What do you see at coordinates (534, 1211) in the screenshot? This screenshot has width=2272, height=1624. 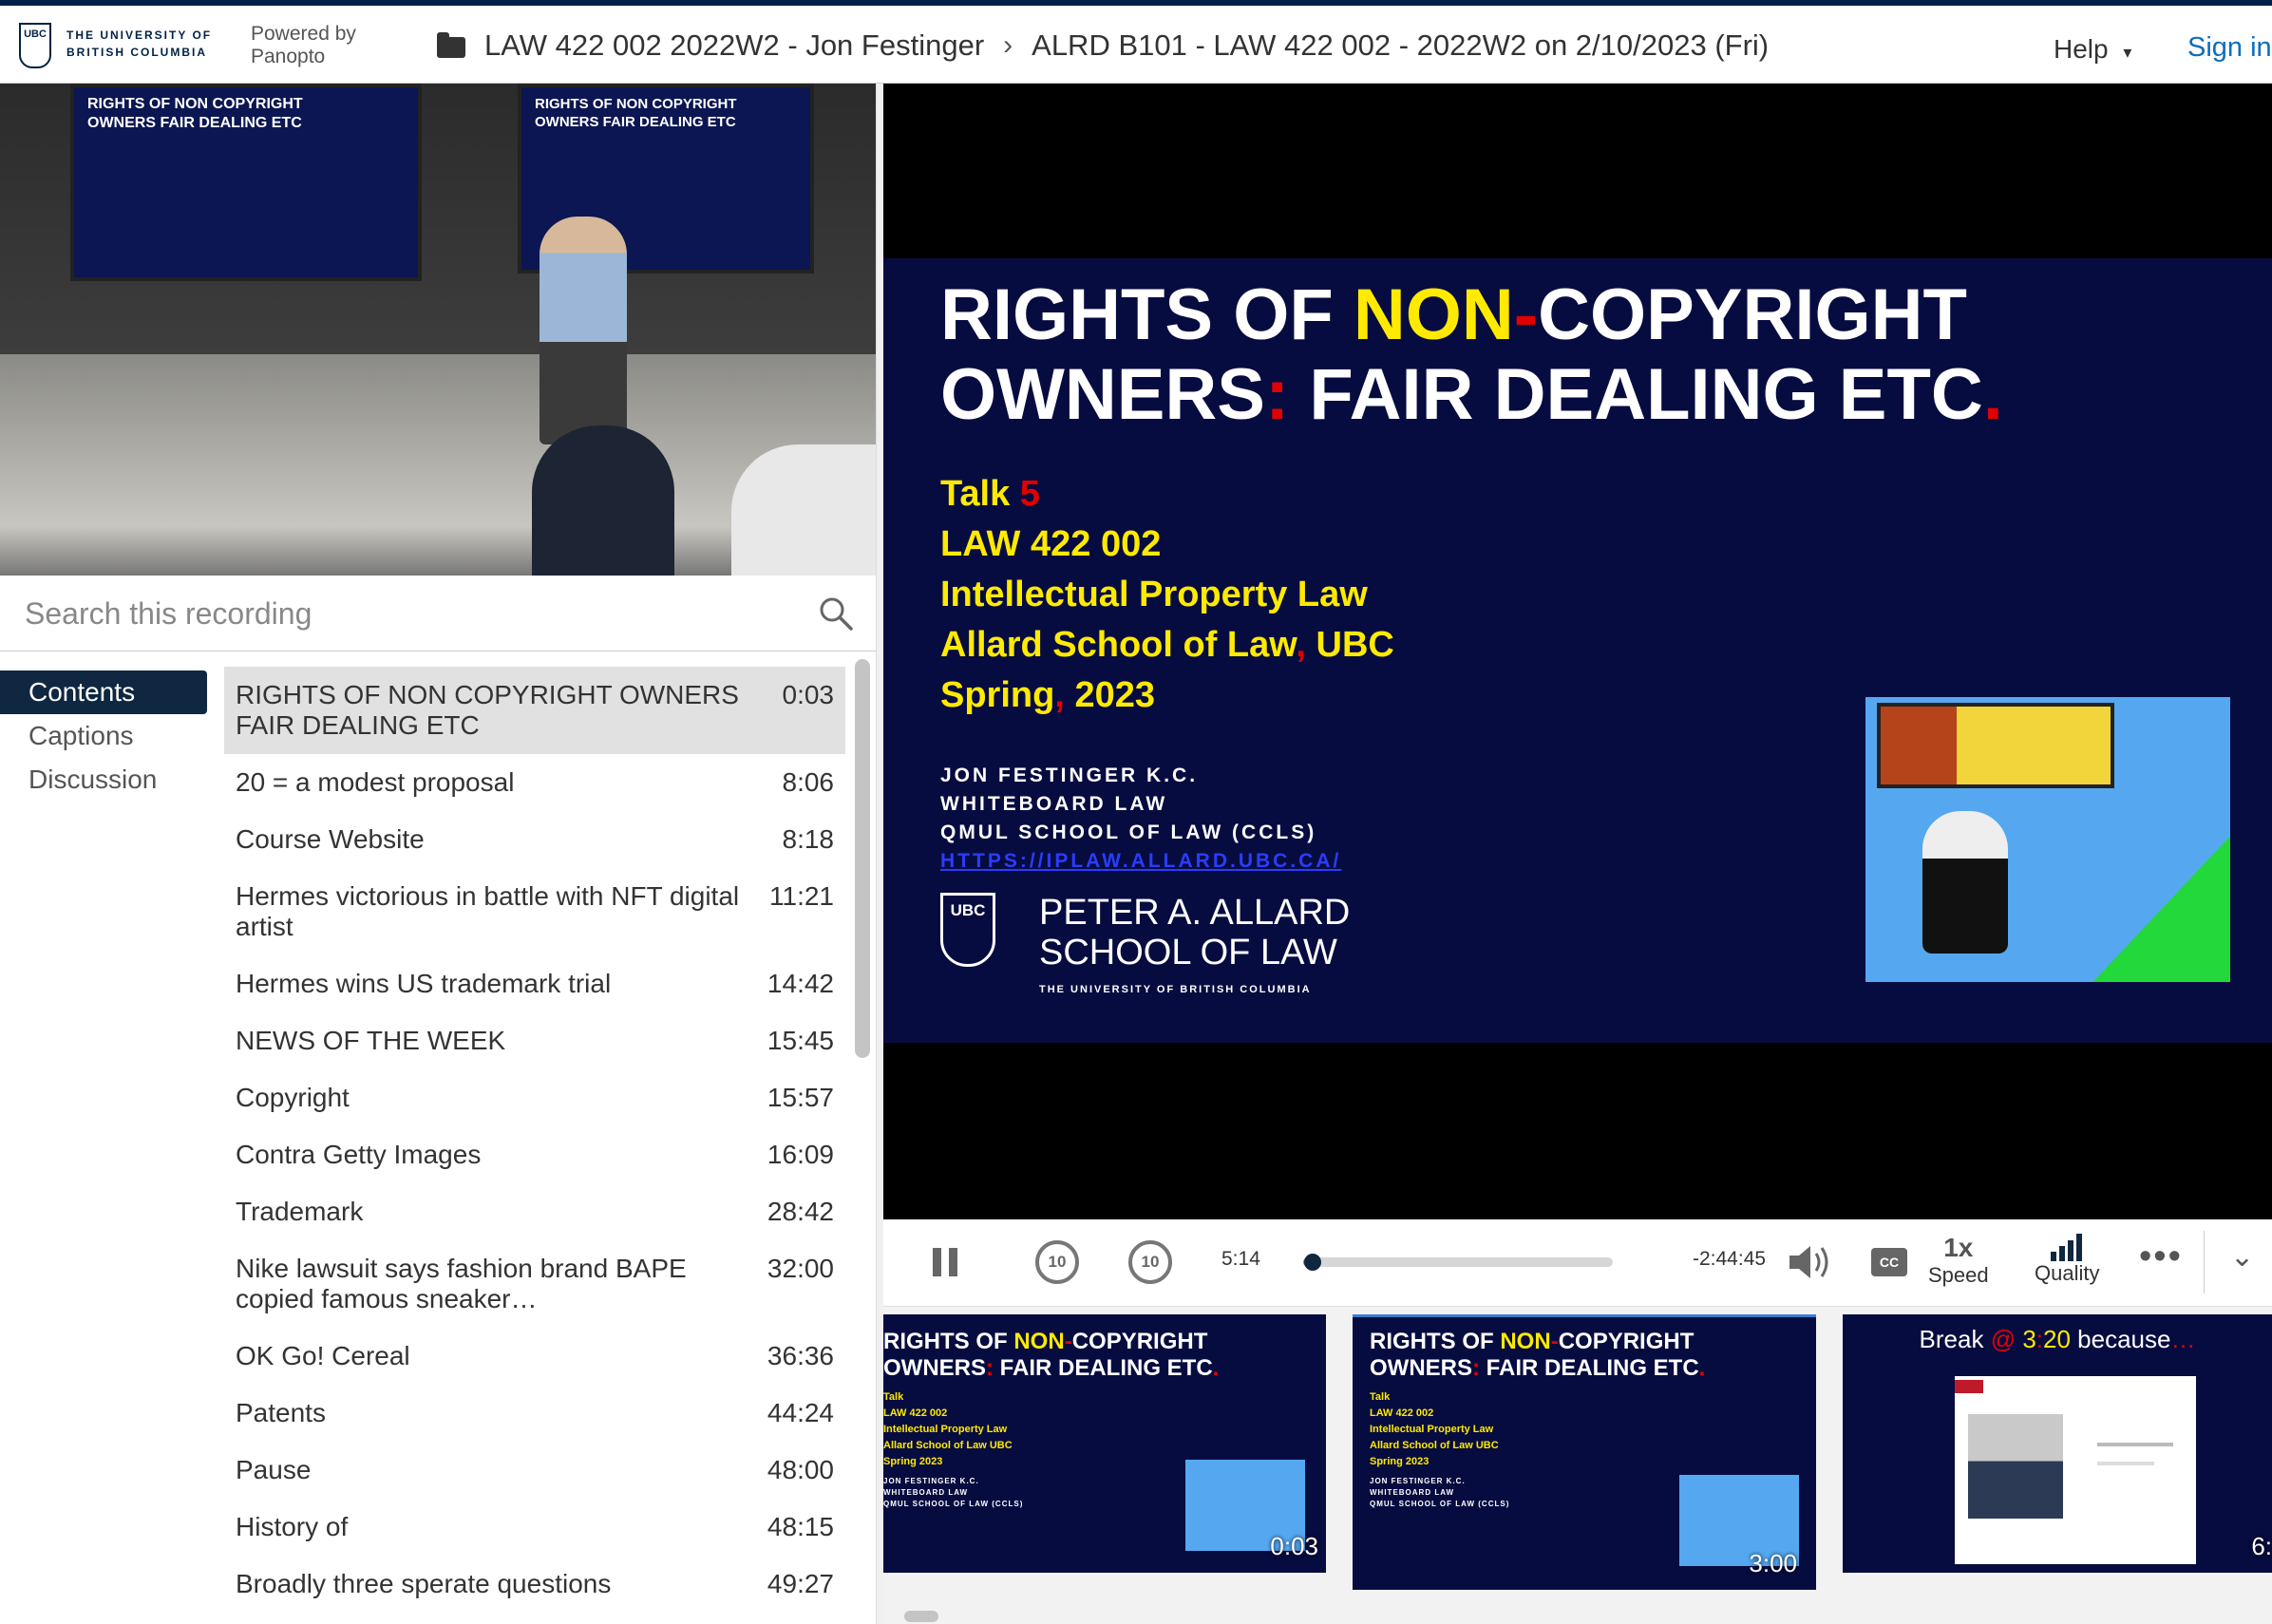 I see `list-item: Trademark 28:42` at bounding box center [534, 1211].